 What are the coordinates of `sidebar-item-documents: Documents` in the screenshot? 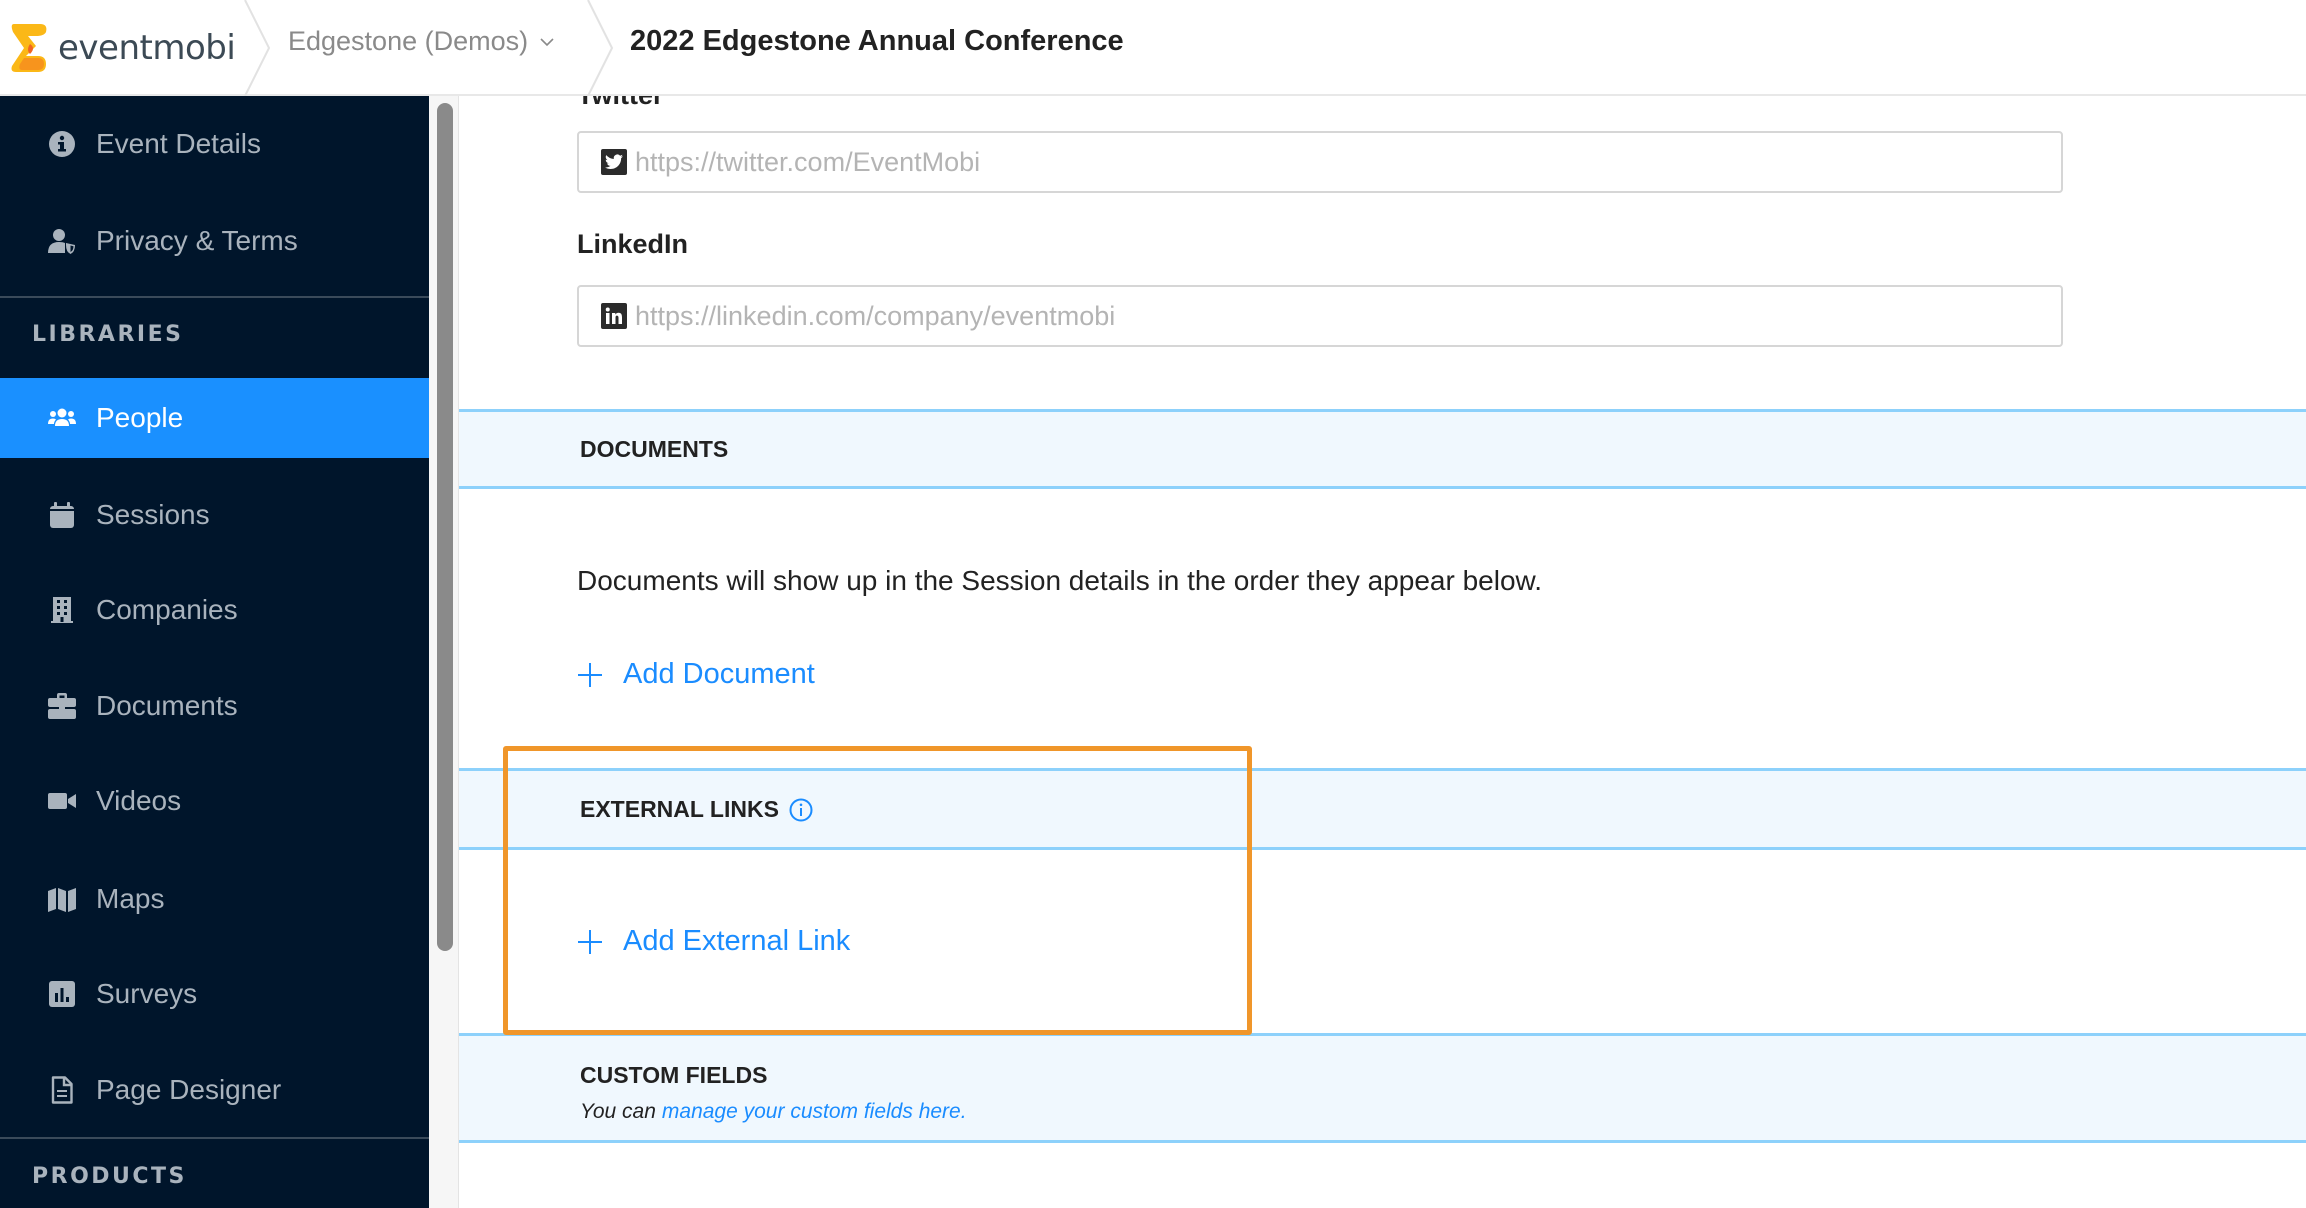 It's located at (214, 706).